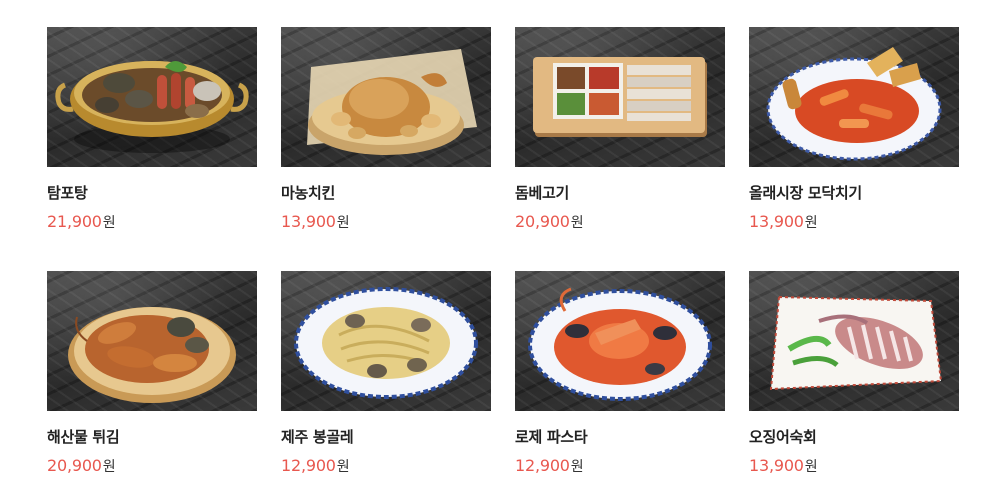  I want to click on product-card-manong-chicken: 마농치킨 13,900원, so click(386, 129).